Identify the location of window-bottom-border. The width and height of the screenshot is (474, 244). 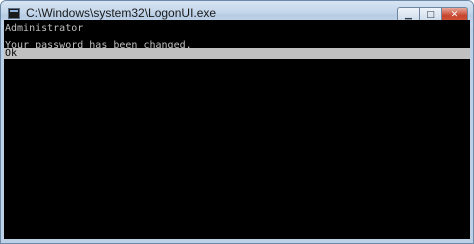
(237, 241).